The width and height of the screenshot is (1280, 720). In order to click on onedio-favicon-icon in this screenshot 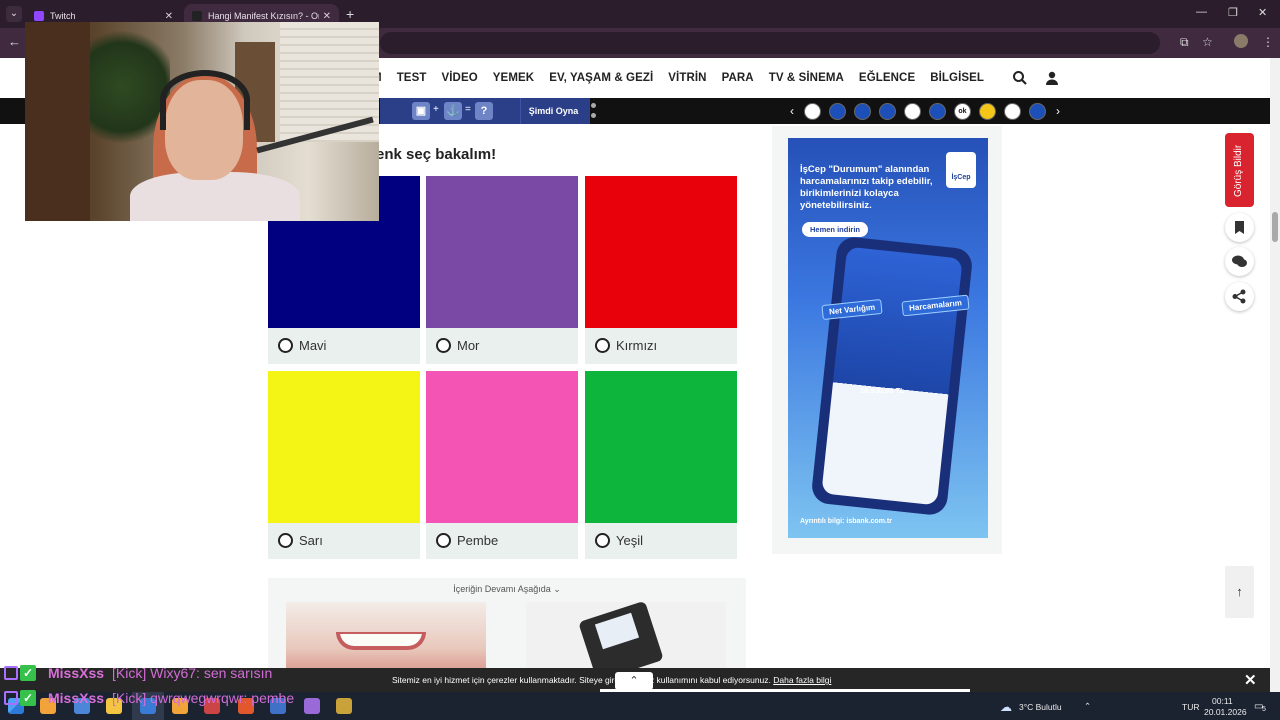, I will do `click(197, 16)`.